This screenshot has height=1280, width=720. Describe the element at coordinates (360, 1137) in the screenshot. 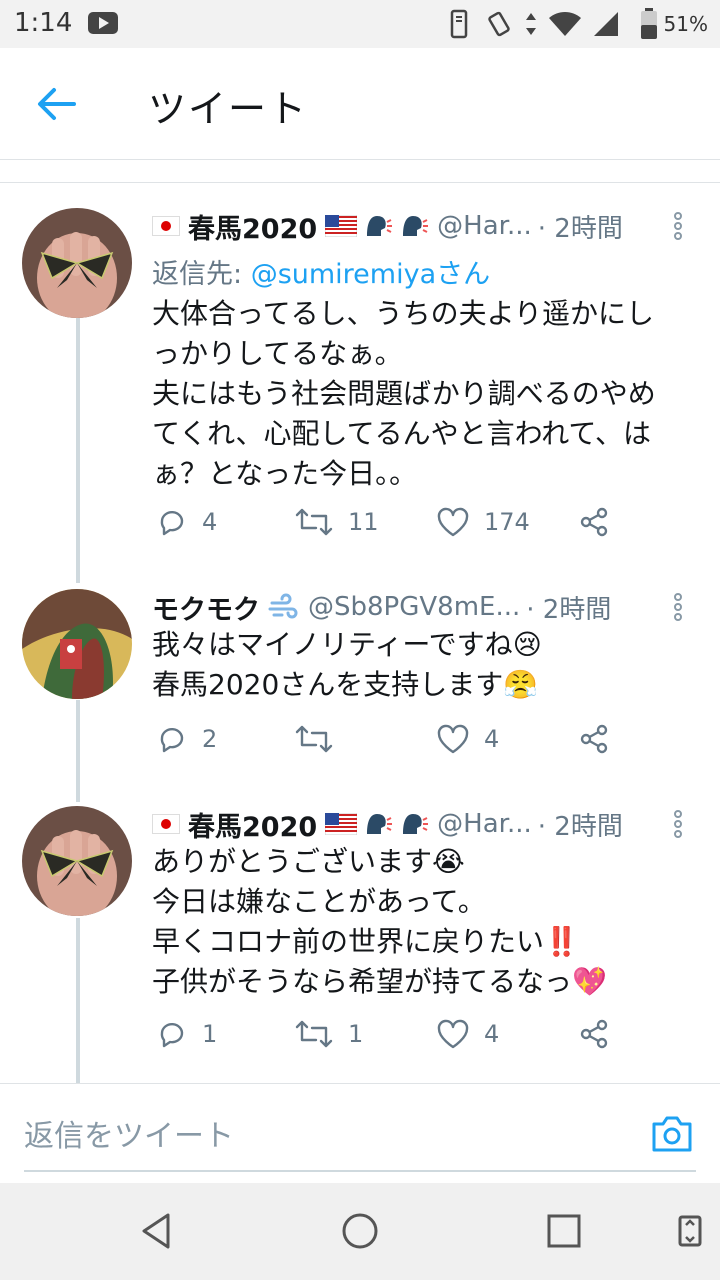

I see `reply-input` at that location.